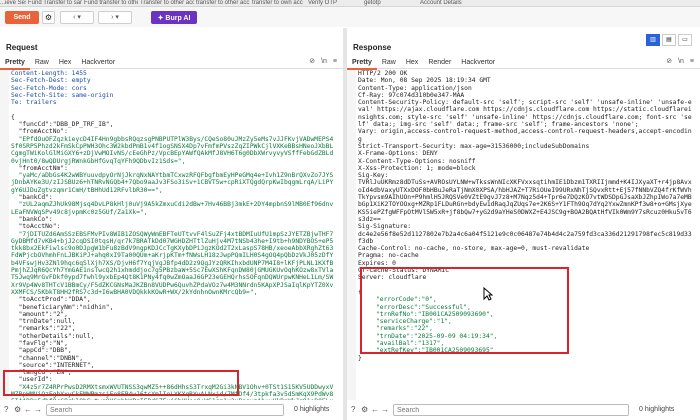 Image resolution: width=700 pixels, height=420 pixels. I want to click on request-tab: Fund transfer to other acc, so click(111, 3).